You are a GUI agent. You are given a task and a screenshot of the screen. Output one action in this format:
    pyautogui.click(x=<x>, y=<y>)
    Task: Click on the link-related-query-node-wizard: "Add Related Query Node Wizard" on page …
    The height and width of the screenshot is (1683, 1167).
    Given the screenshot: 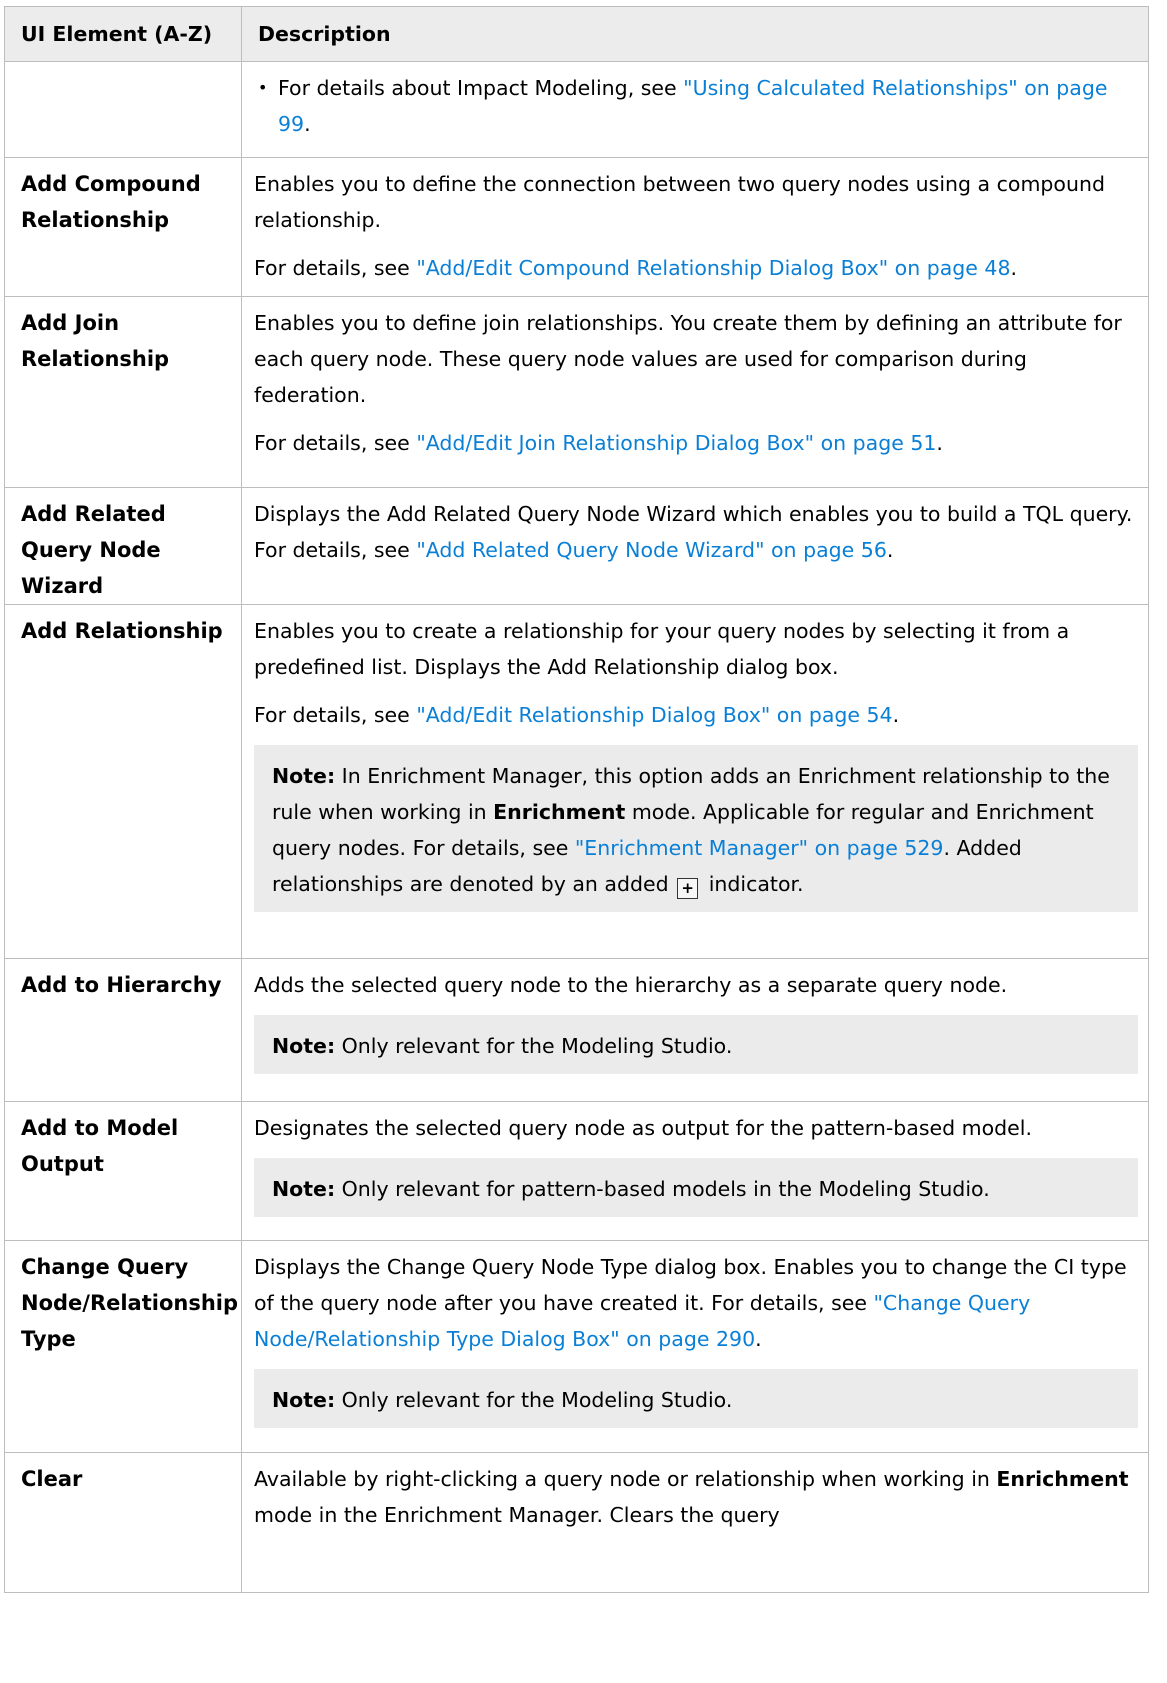 What is the action you would take?
    pyautogui.click(x=651, y=550)
    